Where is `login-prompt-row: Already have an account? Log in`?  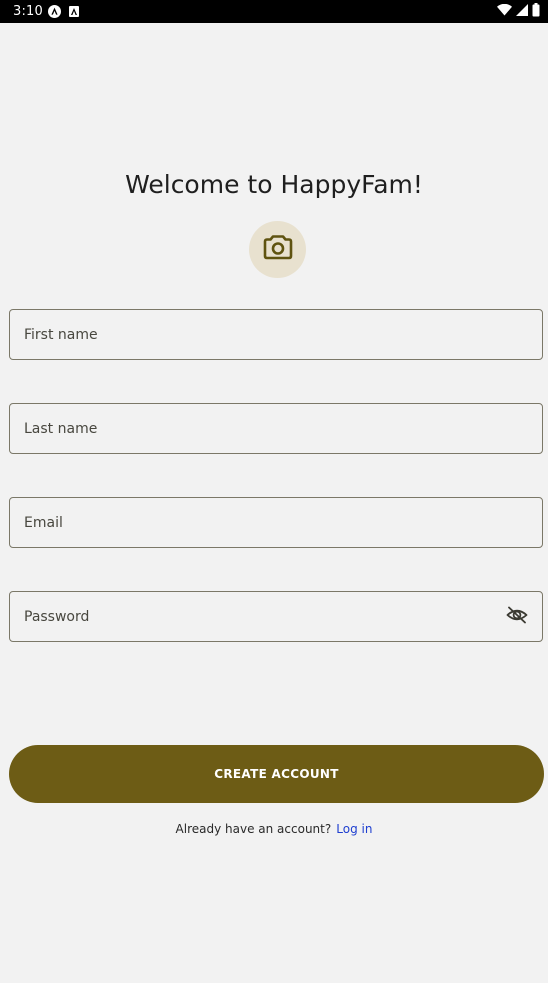
login-prompt-row: Already have an account? Log in is located at coordinates (274, 829).